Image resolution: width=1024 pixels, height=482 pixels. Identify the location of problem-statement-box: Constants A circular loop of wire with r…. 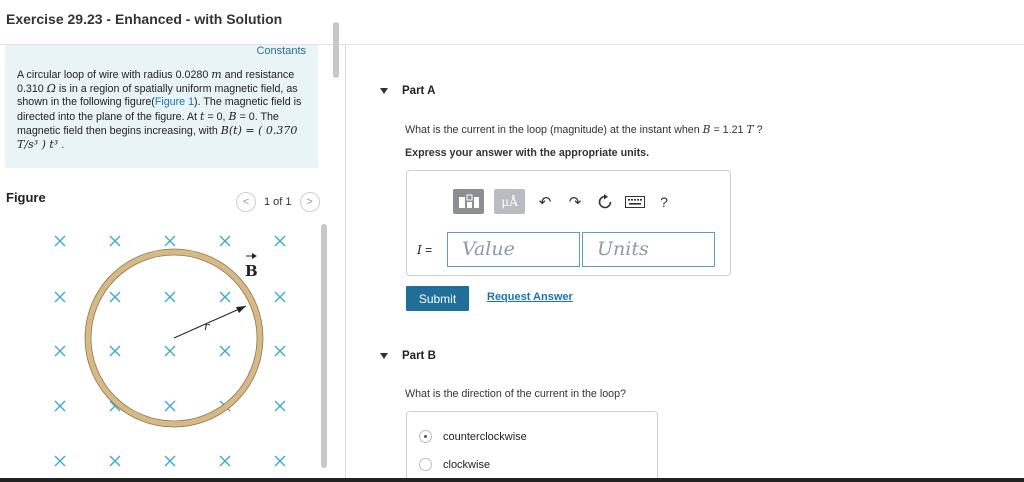
(161, 106).